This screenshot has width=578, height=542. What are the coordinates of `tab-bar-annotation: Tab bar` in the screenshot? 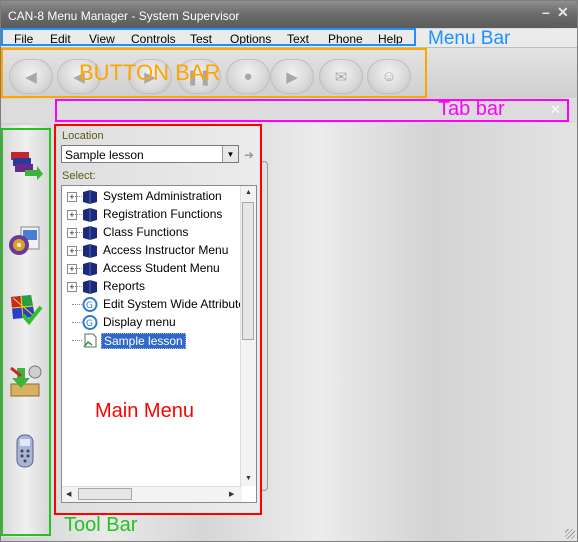 It's located at (471, 109).